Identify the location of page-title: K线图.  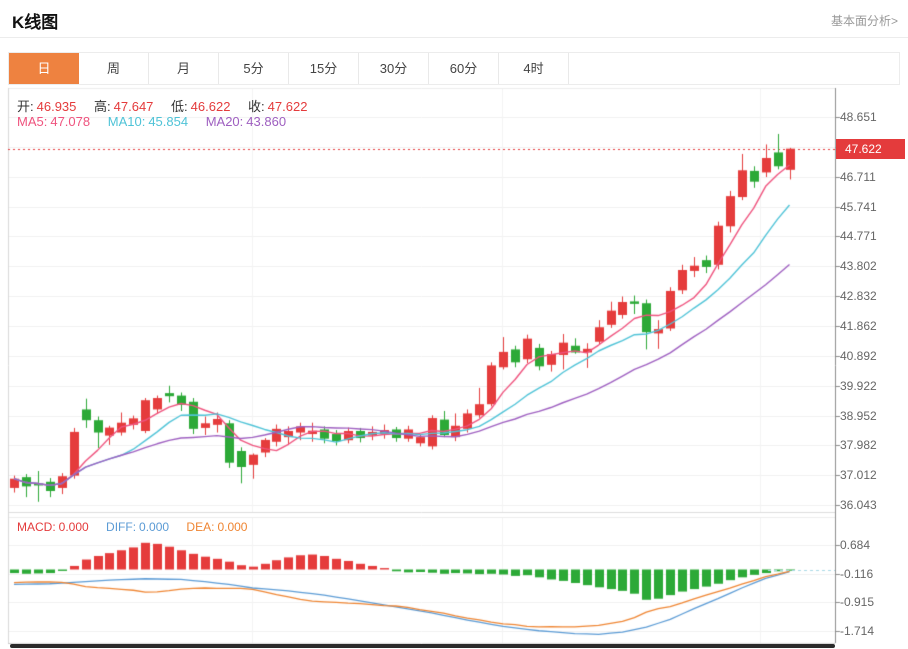
(35, 22).